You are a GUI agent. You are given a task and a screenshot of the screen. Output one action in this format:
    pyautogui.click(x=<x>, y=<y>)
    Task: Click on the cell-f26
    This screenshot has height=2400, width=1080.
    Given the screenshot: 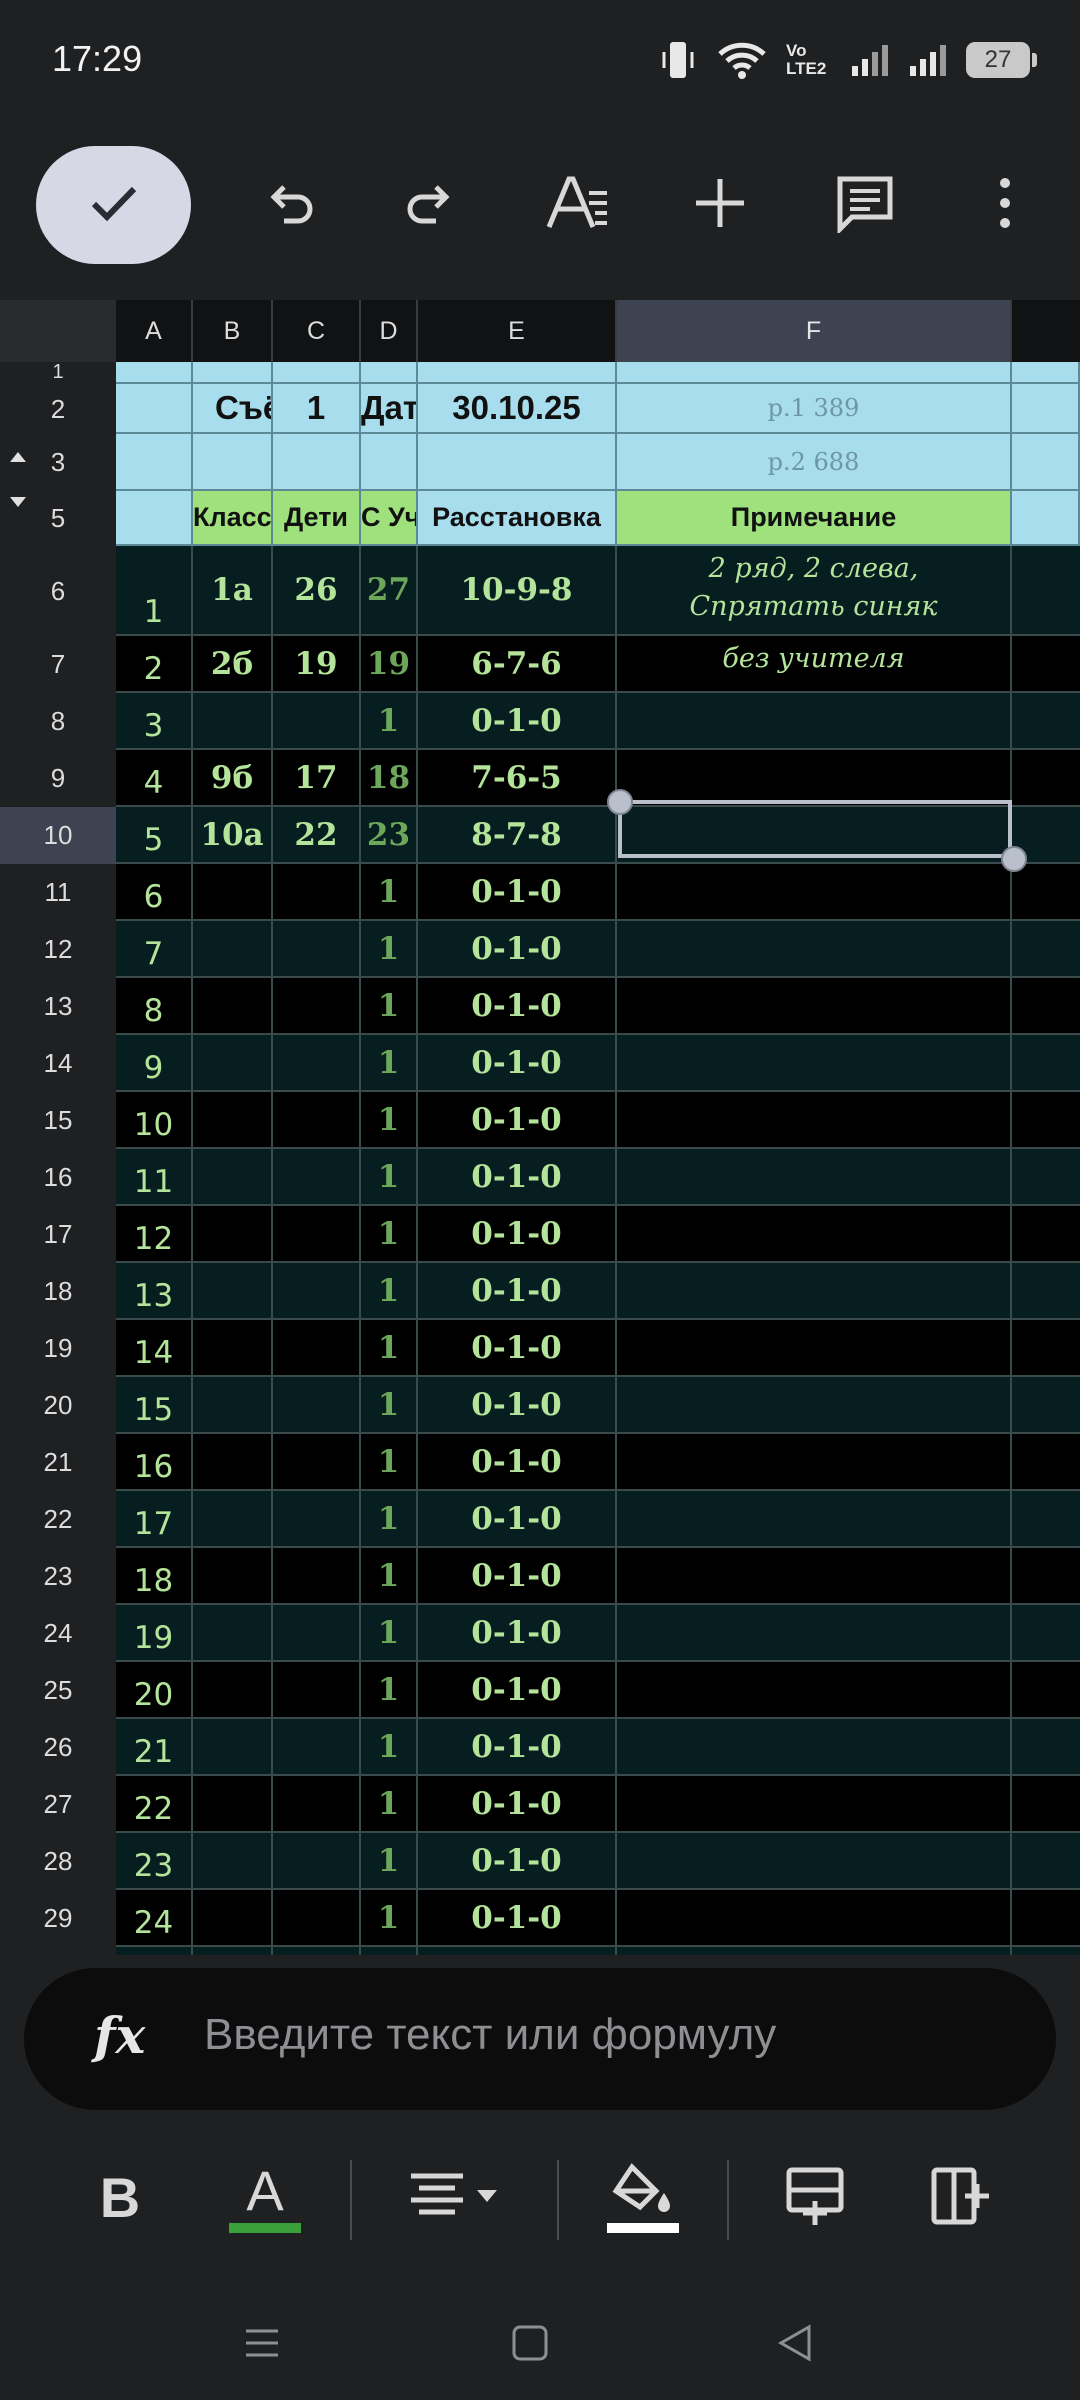 What is the action you would take?
    pyautogui.click(x=814, y=1747)
    